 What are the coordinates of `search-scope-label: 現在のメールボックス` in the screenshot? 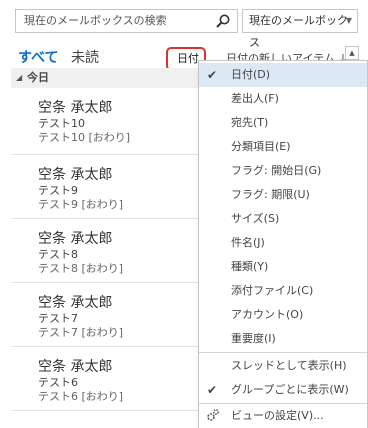 It's located at (298, 31).